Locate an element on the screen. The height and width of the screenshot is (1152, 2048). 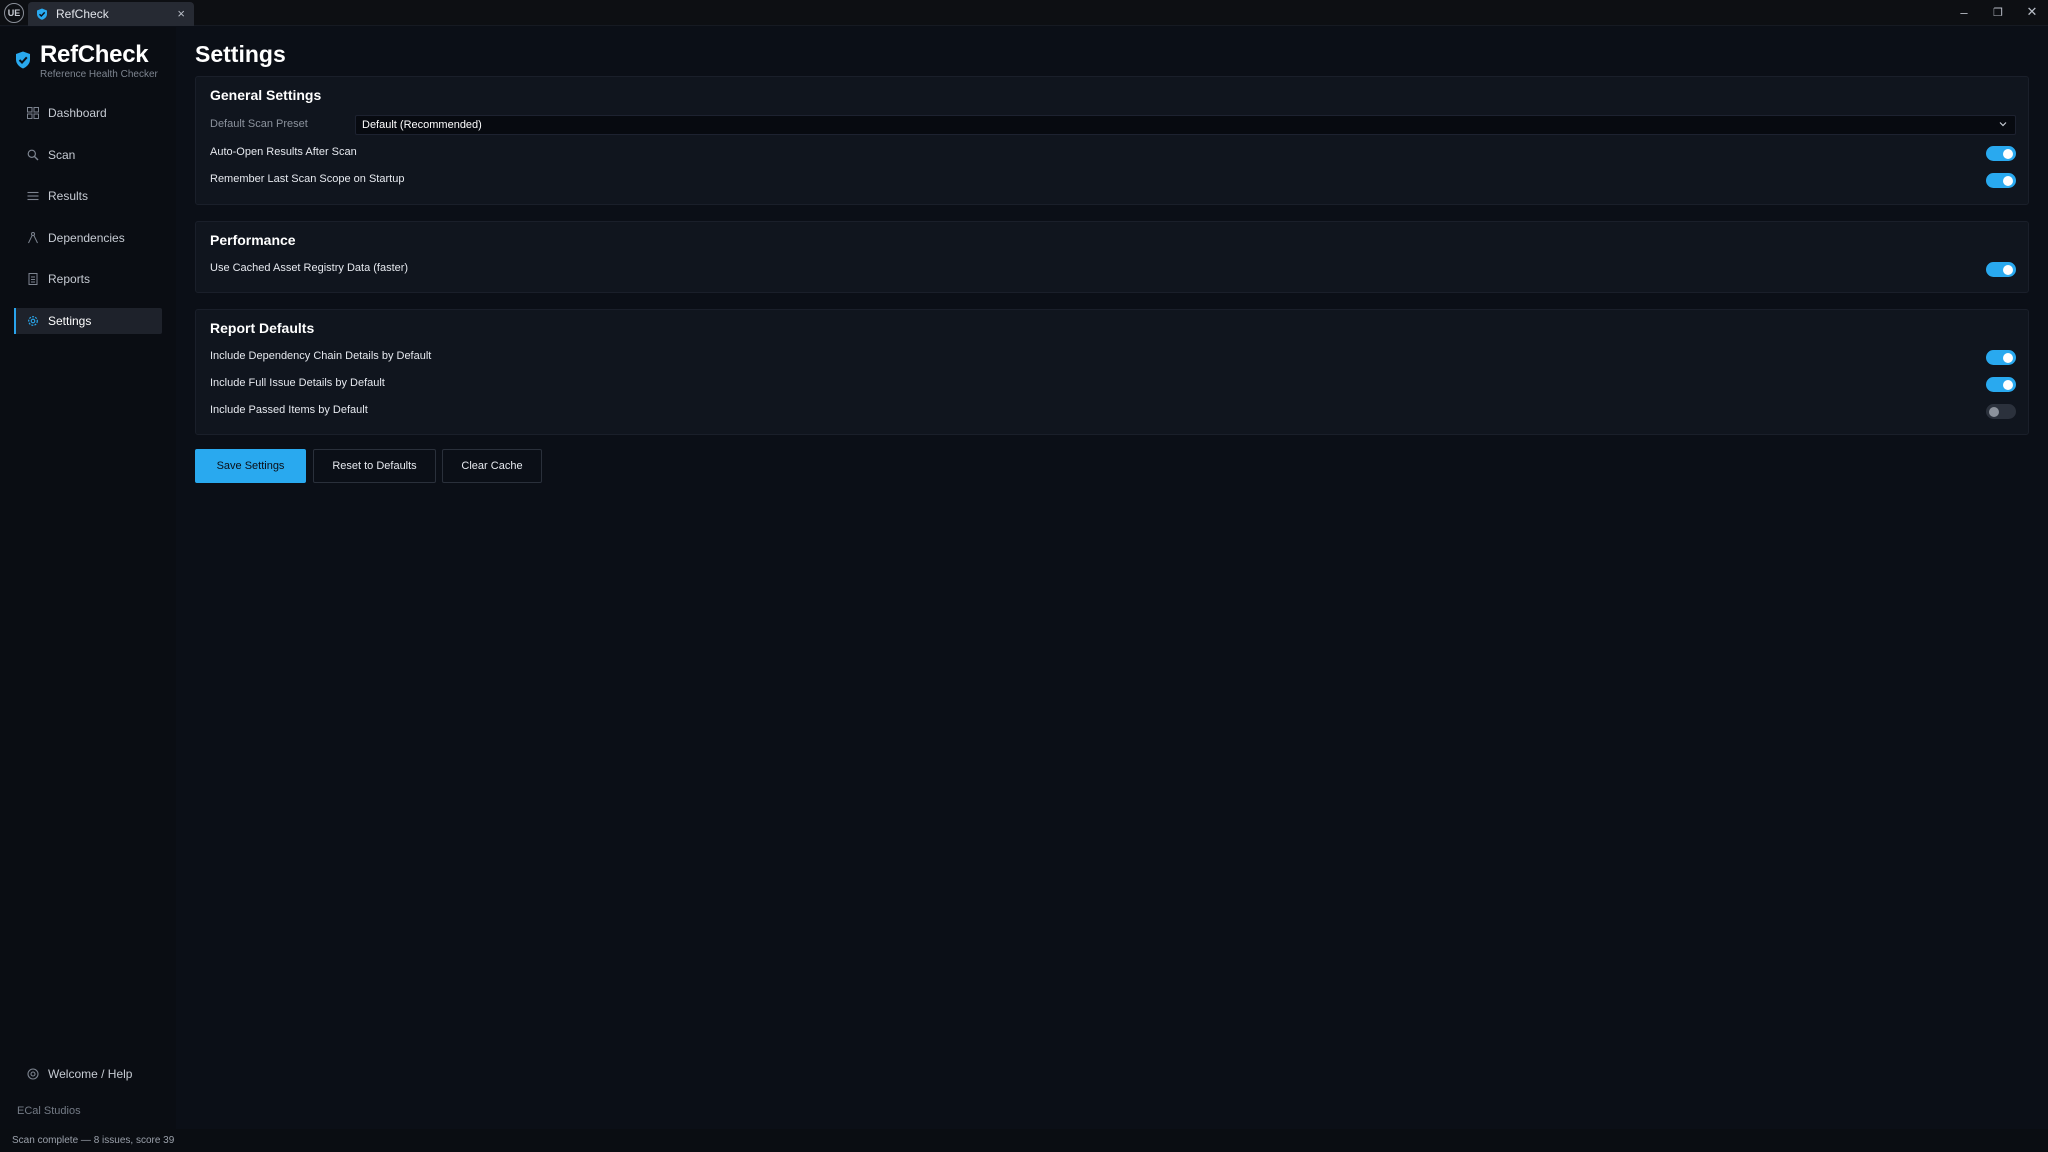
remember-scope-row: Remember Last Scan Scope on Startup is located at coordinates (1113, 180).